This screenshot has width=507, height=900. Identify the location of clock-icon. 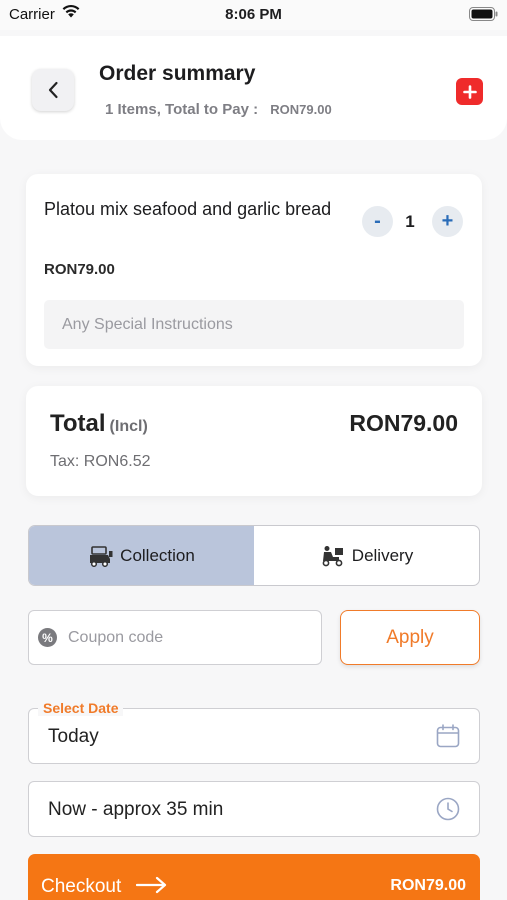
(448, 809).